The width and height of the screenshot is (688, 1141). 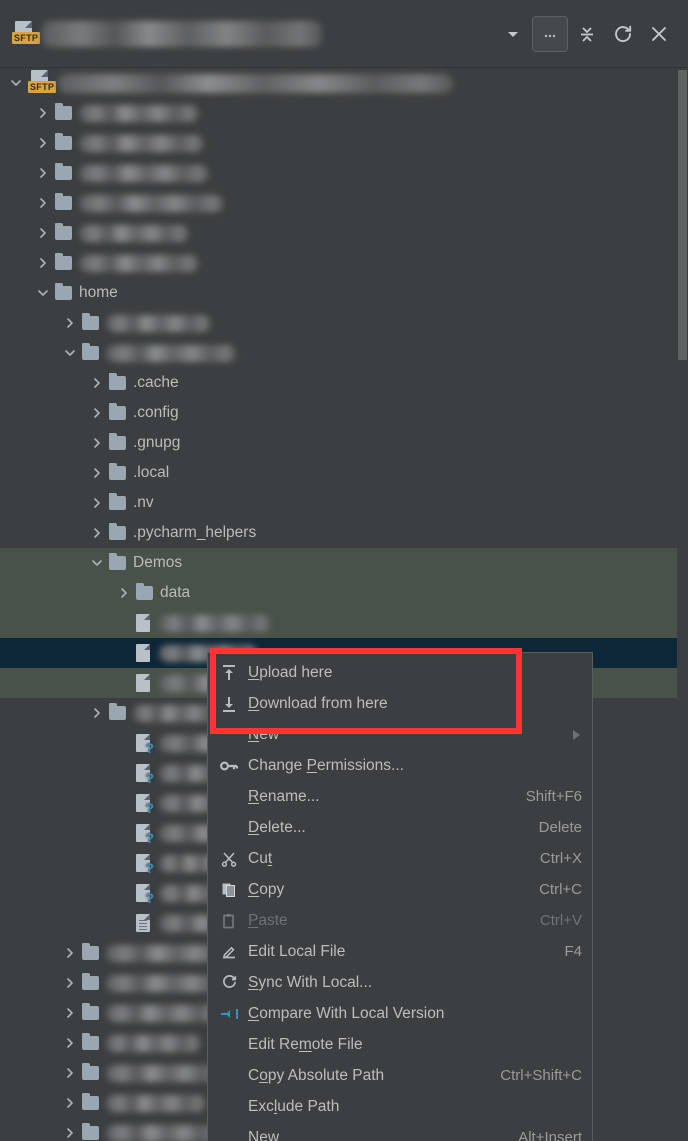 What do you see at coordinates (156, 382) in the screenshot?
I see `tree-item-label: .cache` at bounding box center [156, 382].